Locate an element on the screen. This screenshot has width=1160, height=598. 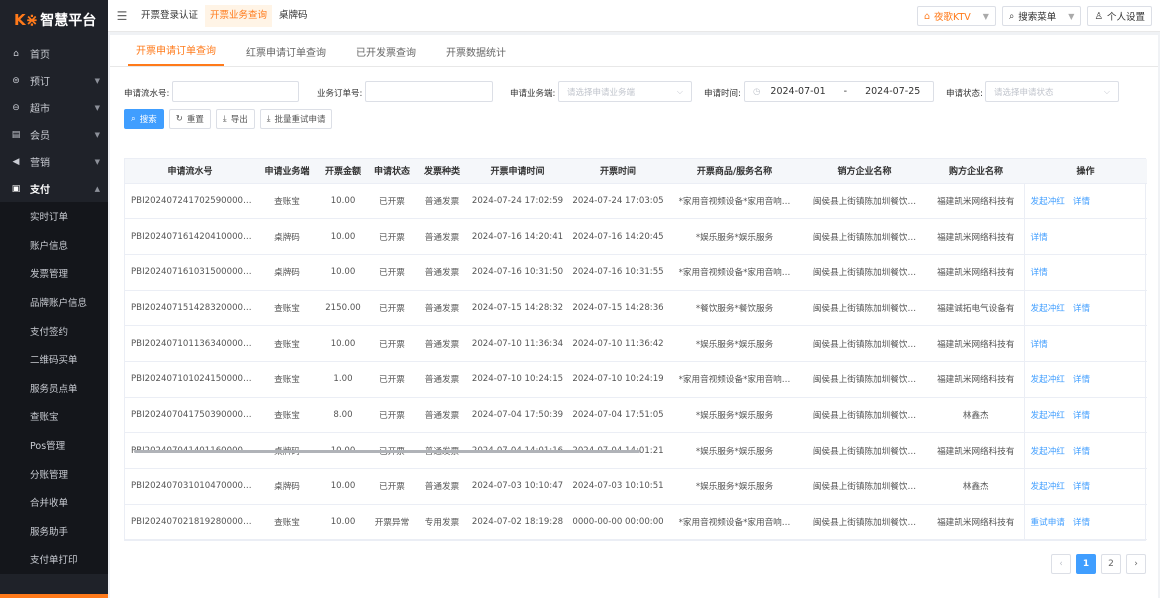
cell-ops: 发起冲红 详情 is located at coordinates (1085, 450).